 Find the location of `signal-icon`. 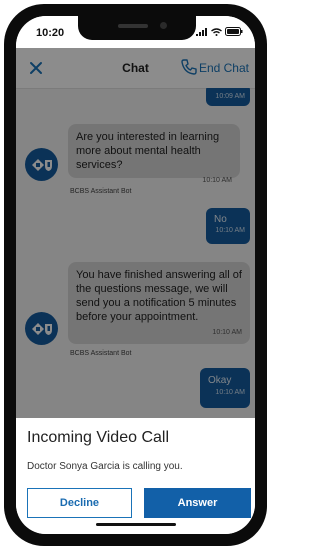

signal-icon is located at coordinates (201, 31).